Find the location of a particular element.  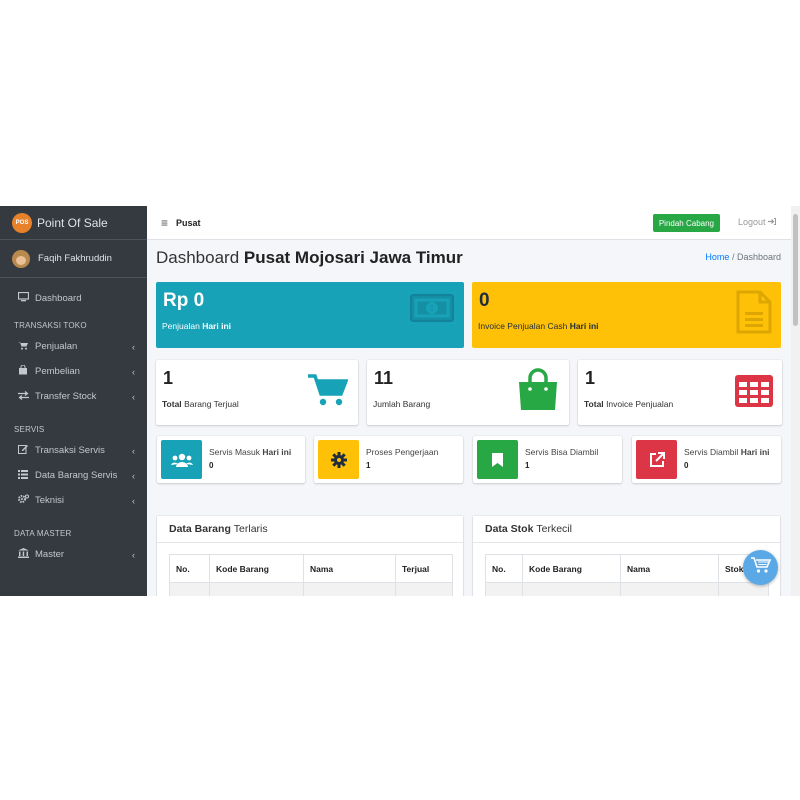

stat-value: 11 is located at coordinates (384, 378).